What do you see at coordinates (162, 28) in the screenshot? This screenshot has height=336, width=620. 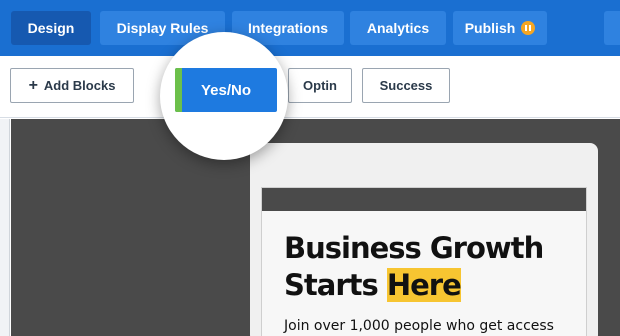 I see `tab-display-rules-label: Display Rules` at bounding box center [162, 28].